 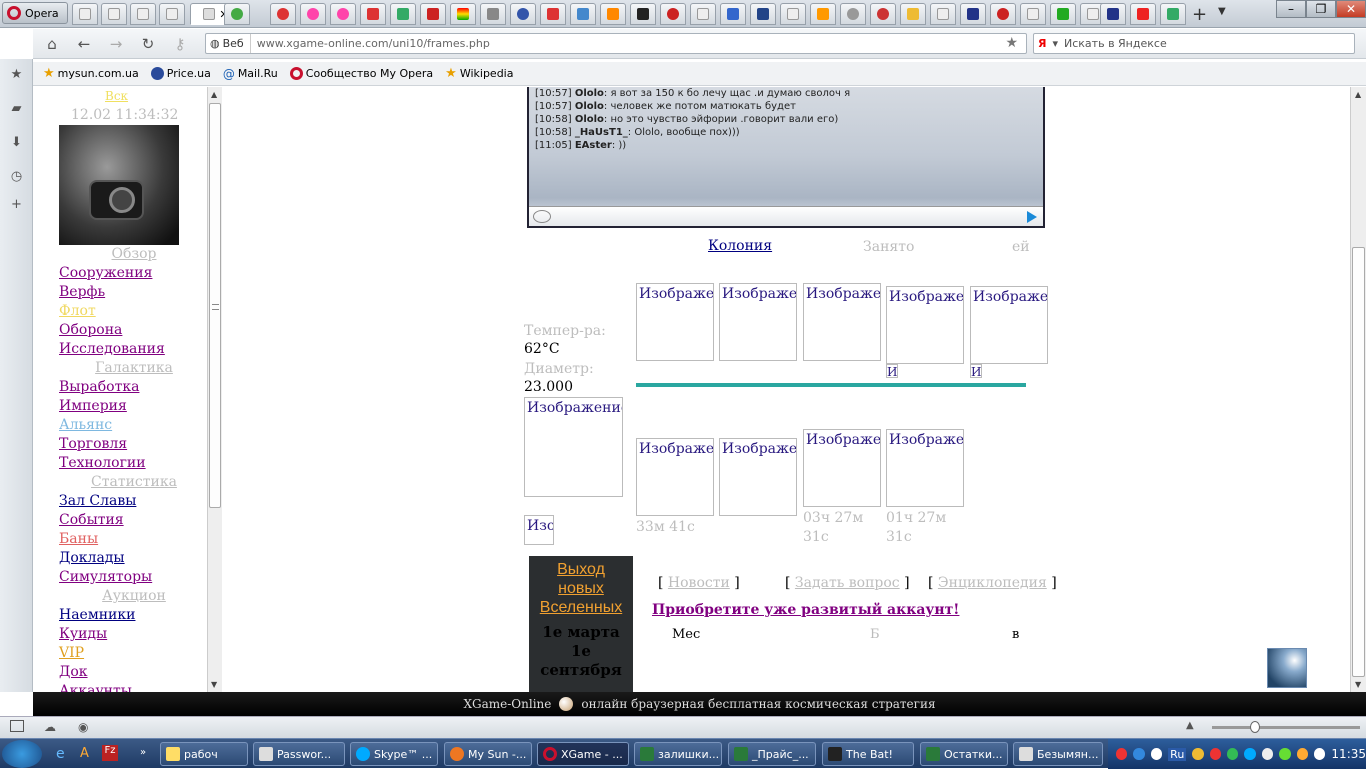 I want to click on nav-doc: Док, so click(x=134, y=672).